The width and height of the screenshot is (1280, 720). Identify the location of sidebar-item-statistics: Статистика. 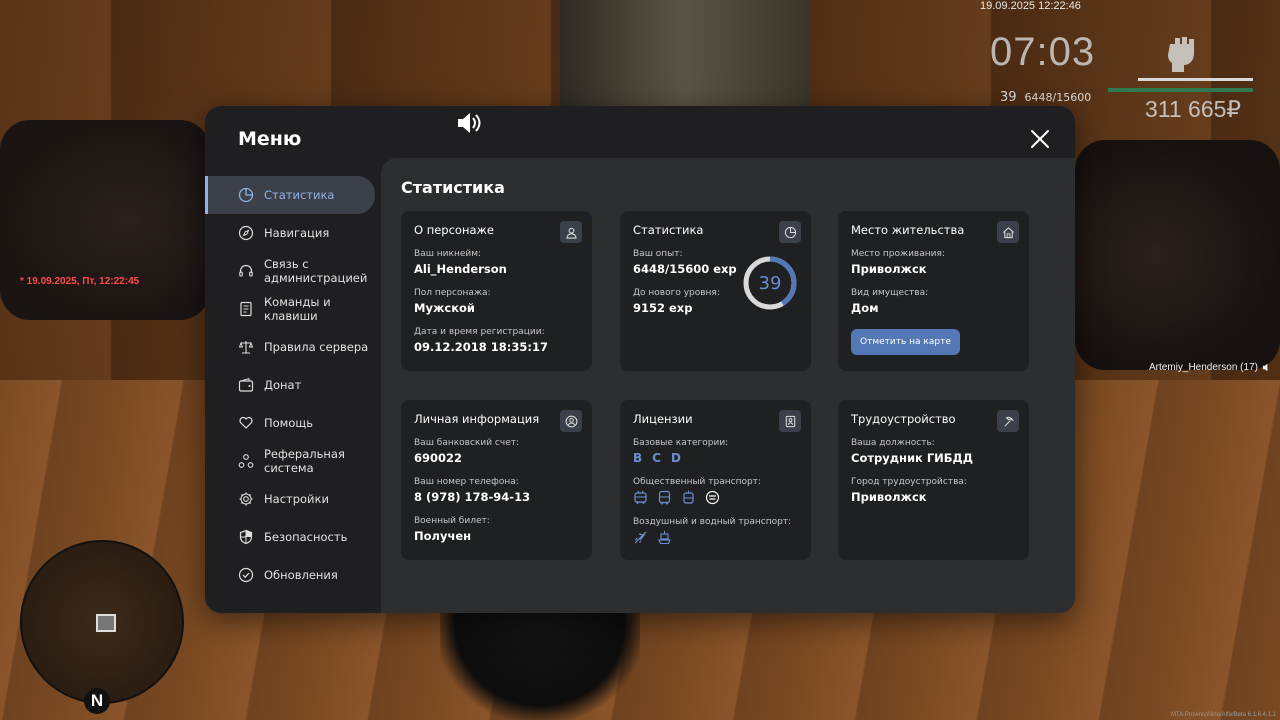
(290, 195).